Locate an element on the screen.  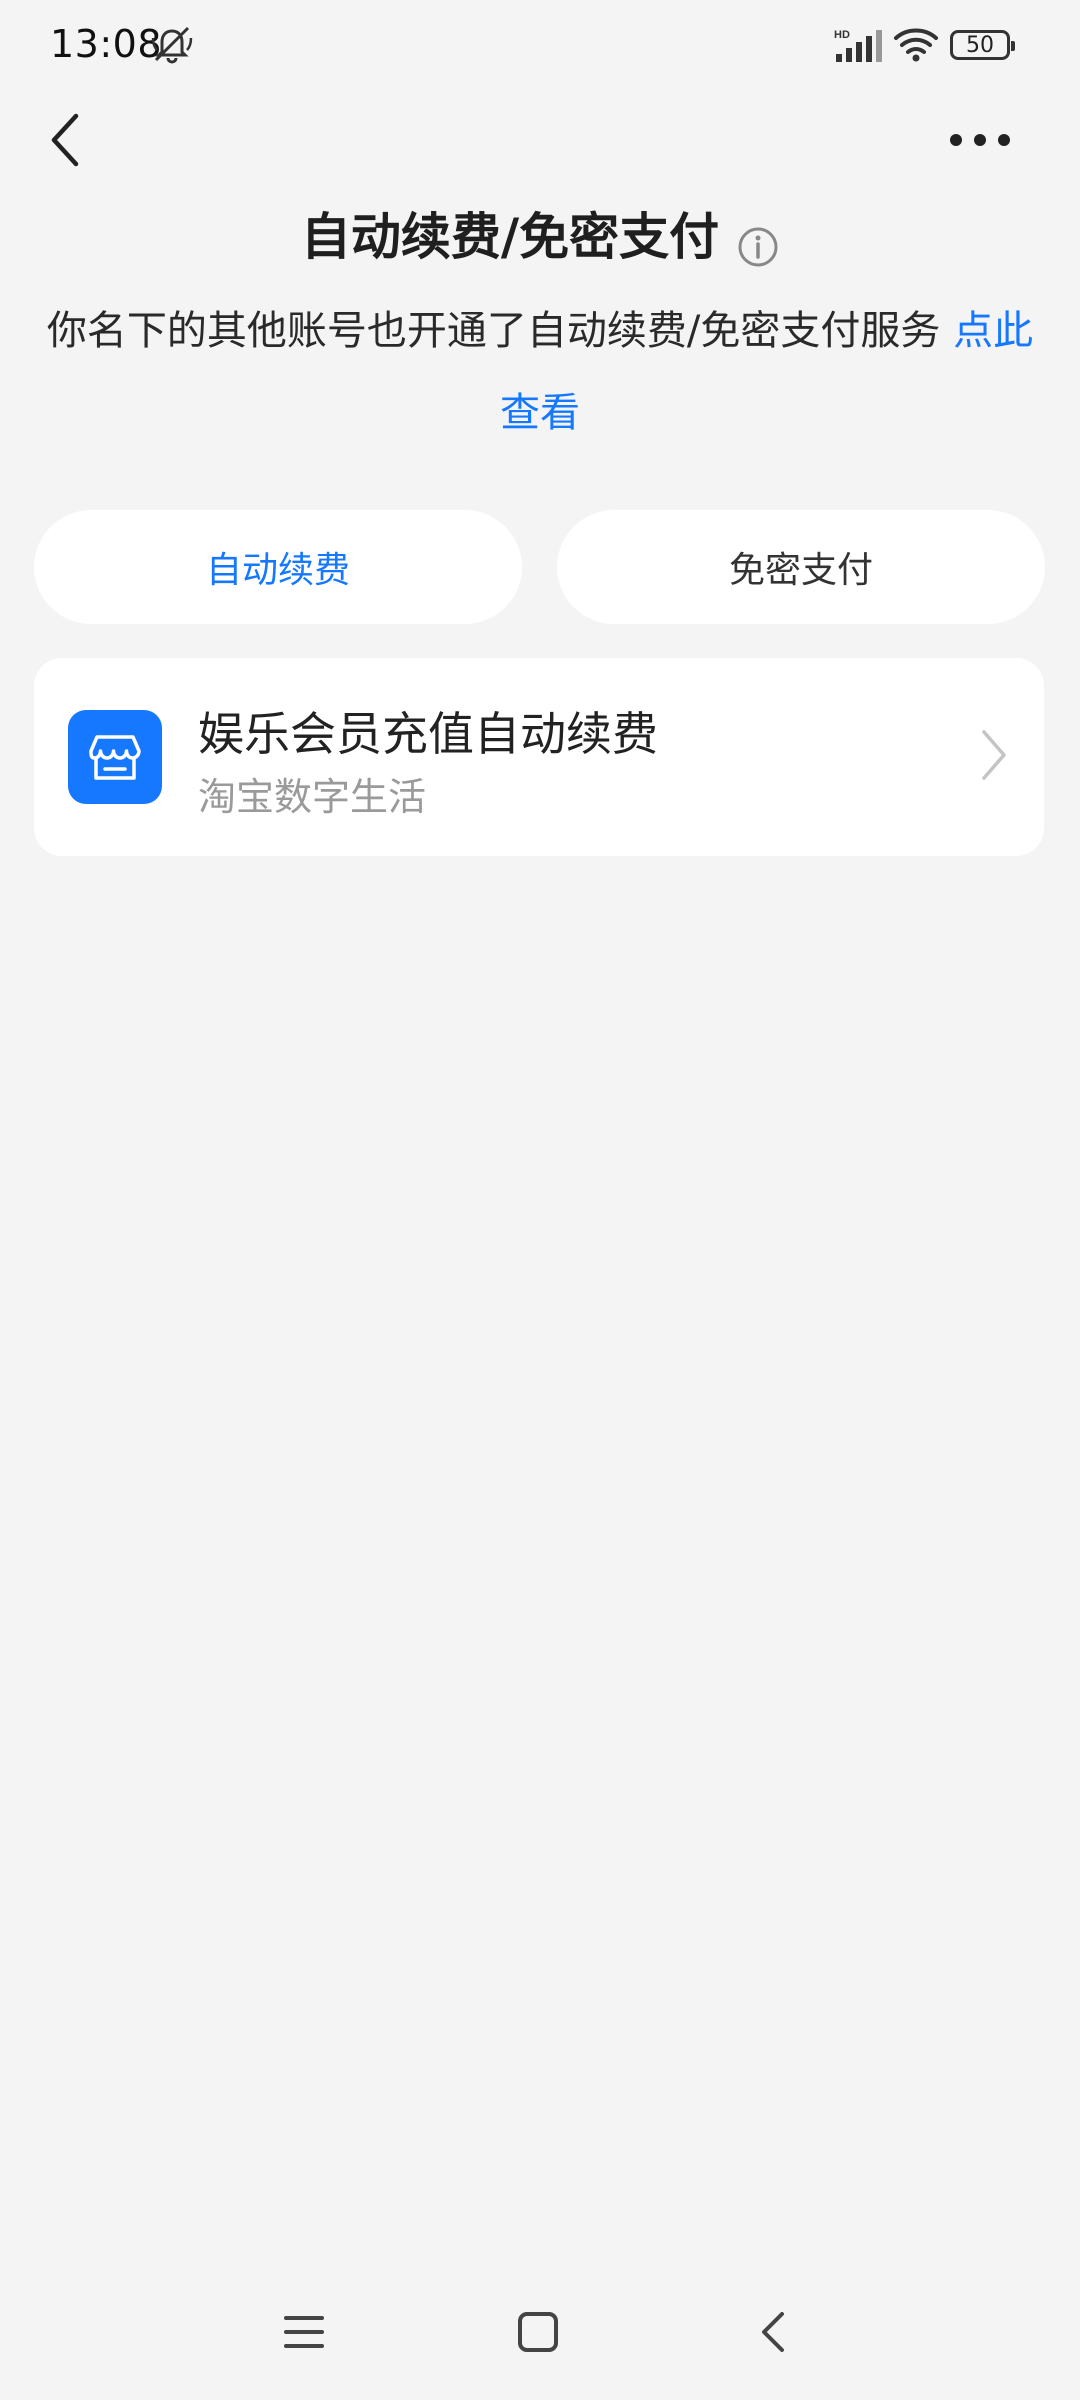
notice: 你名下的其他账号也开通了自动续费/免密支付服务 点此查看 is located at coordinates (540, 372).